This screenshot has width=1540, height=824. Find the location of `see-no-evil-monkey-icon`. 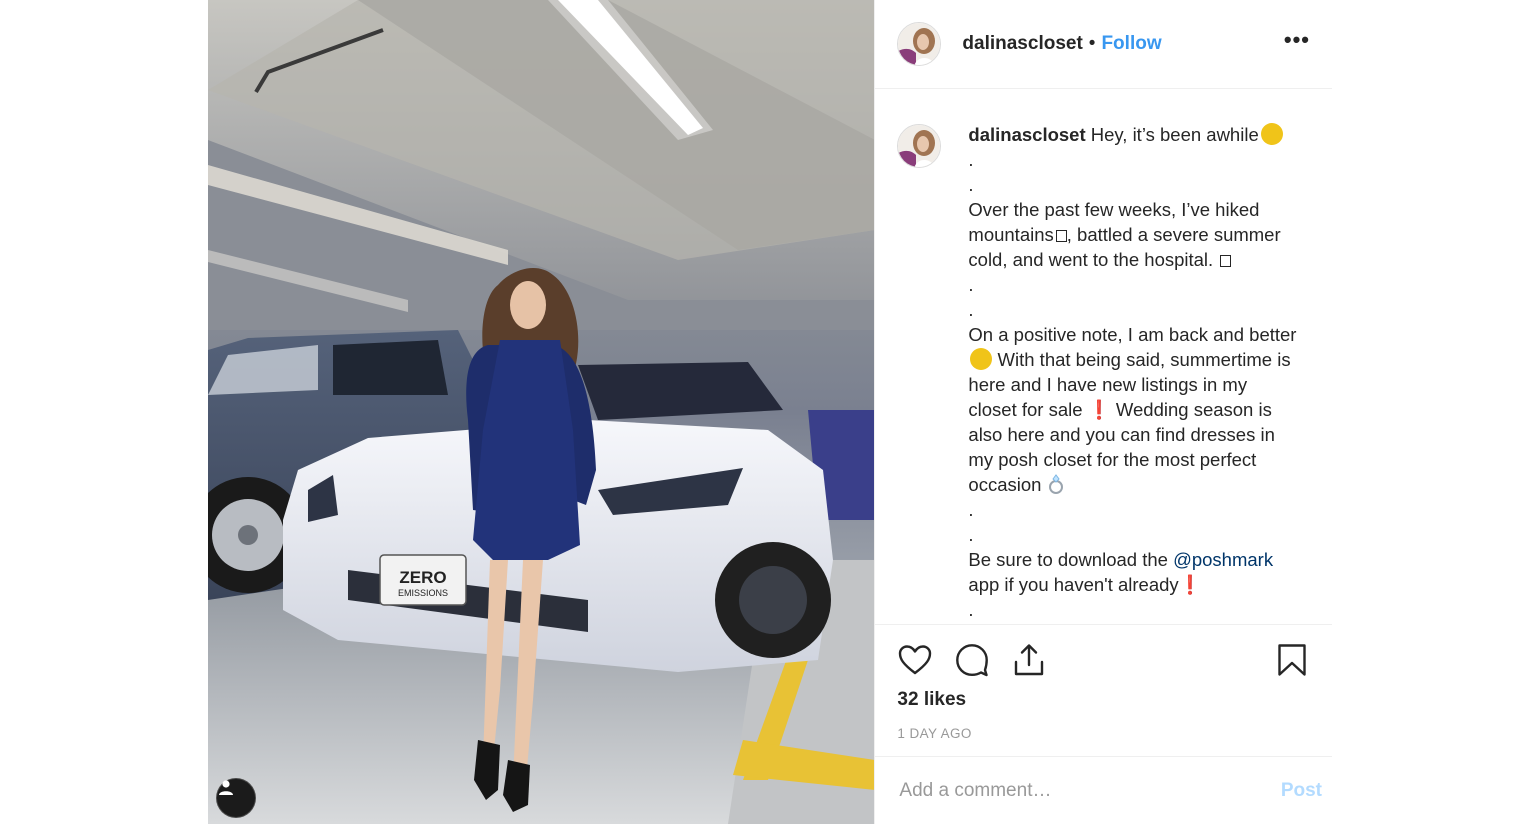

see-no-evil-monkey-icon is located at coordinates (1271, 134).